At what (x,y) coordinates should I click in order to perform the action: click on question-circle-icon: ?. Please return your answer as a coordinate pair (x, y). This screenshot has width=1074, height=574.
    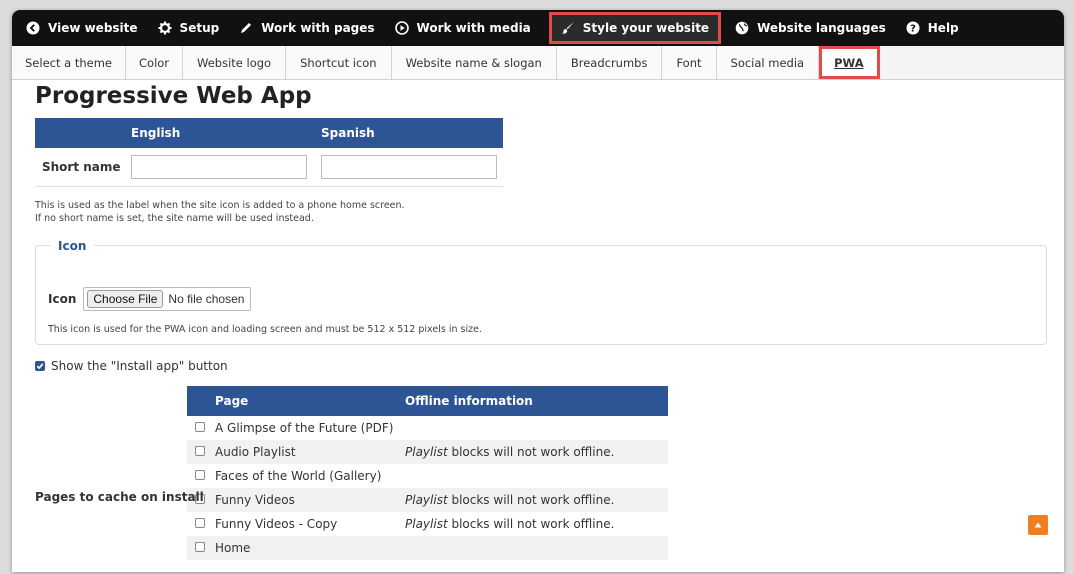
    Looking at the image, I should click on (913, 28).